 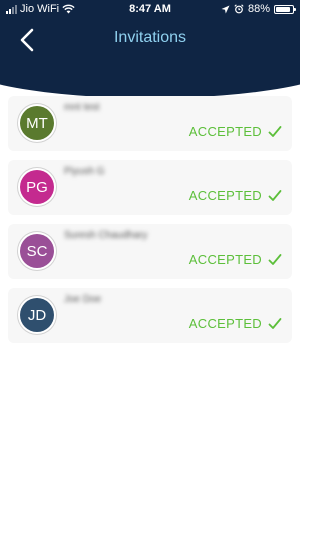 What do you see at coordinates (150, 187) in the screenshot?
I see `invitation-card: PG Piyush G ACCEPTED` at bounding box center [150, 187].